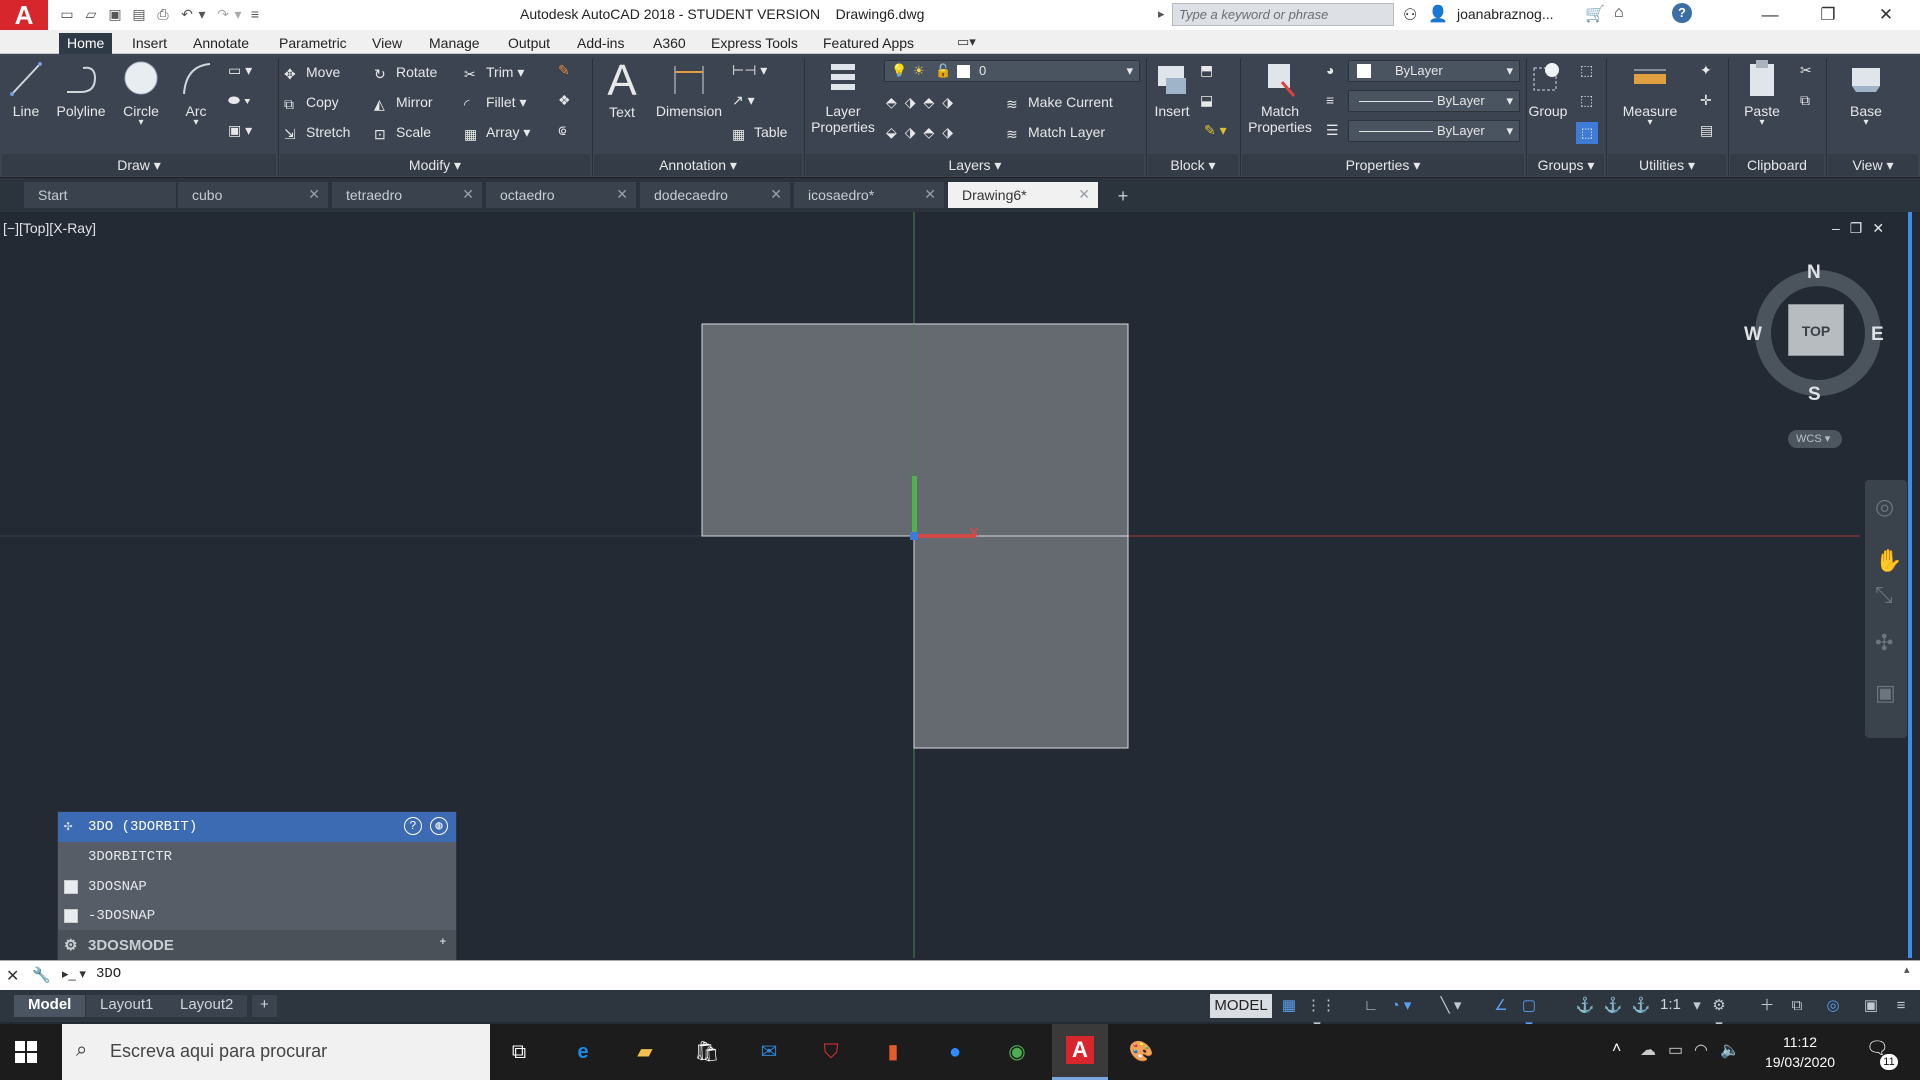  What do you see at coordinates (238, 14) in the screenshot?
I see `redo-dropdown-icon: ▾` at bounding box center [238, 14].